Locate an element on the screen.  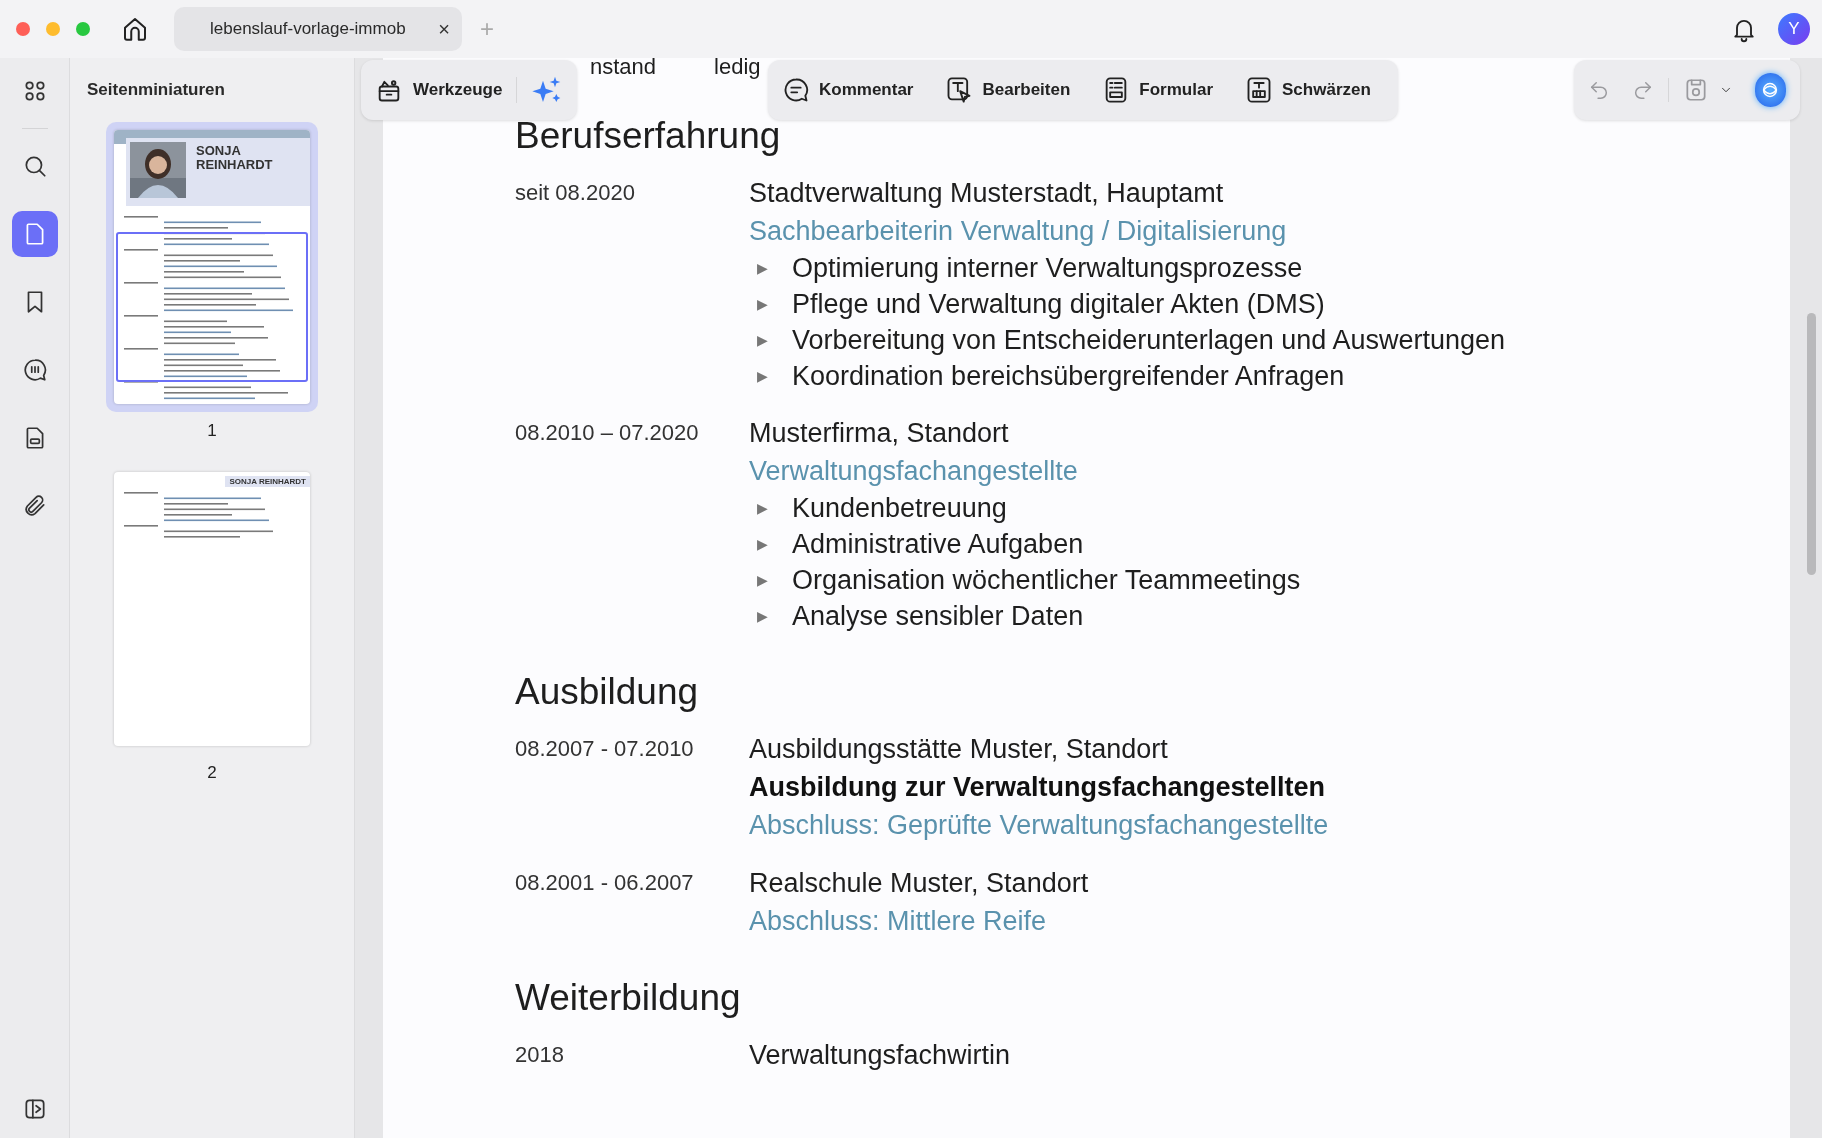
tools-button: Werkzeuge is located at coordinates (439, 90).